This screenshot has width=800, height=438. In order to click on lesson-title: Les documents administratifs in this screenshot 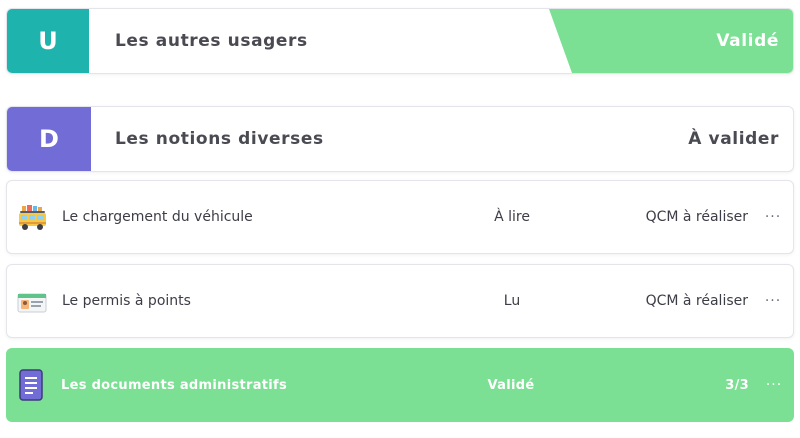, I will do `click(174, 385)`.